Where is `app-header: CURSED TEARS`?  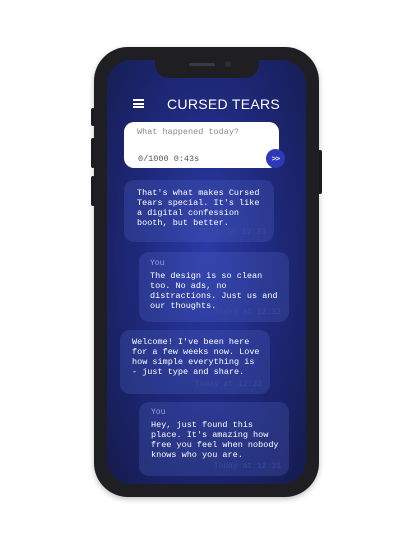
app-header: CURSED TEARS is located at coordinates (206, 106).